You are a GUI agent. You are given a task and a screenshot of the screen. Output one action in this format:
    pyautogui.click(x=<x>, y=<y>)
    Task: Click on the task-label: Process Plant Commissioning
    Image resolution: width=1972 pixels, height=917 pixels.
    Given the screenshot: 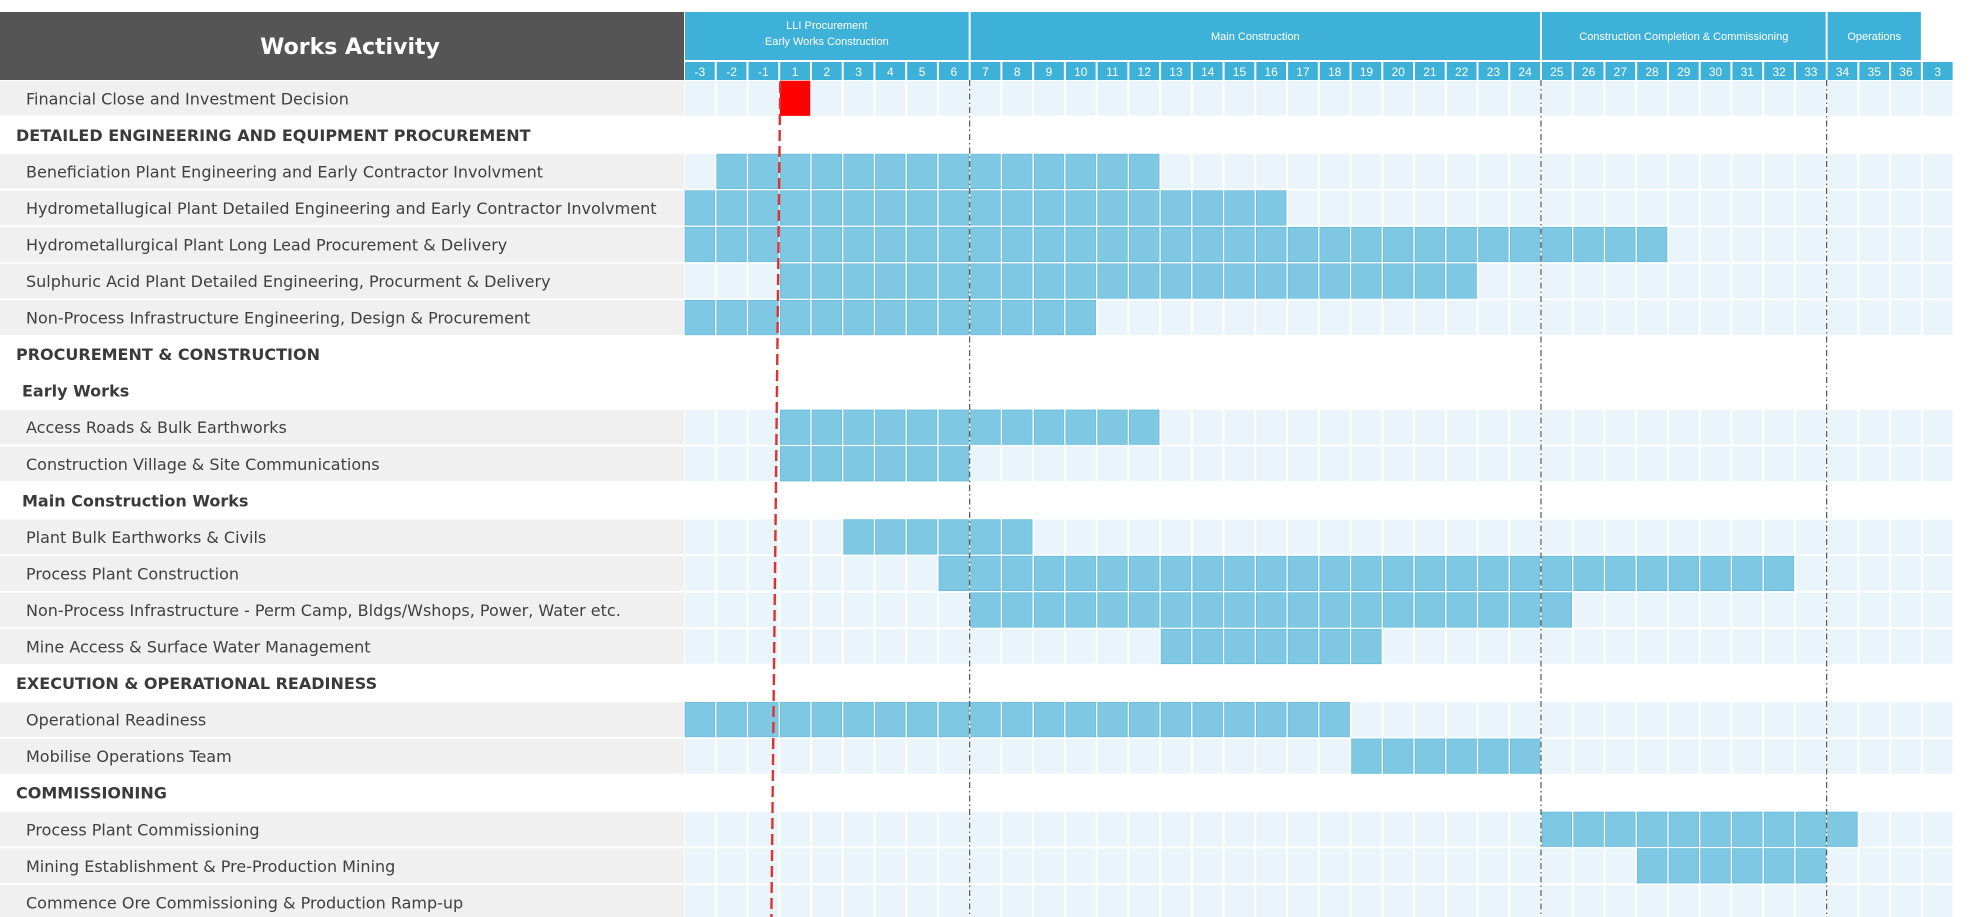 What is the action you would take?
    pyautogui.click(x=143, y=829)
    